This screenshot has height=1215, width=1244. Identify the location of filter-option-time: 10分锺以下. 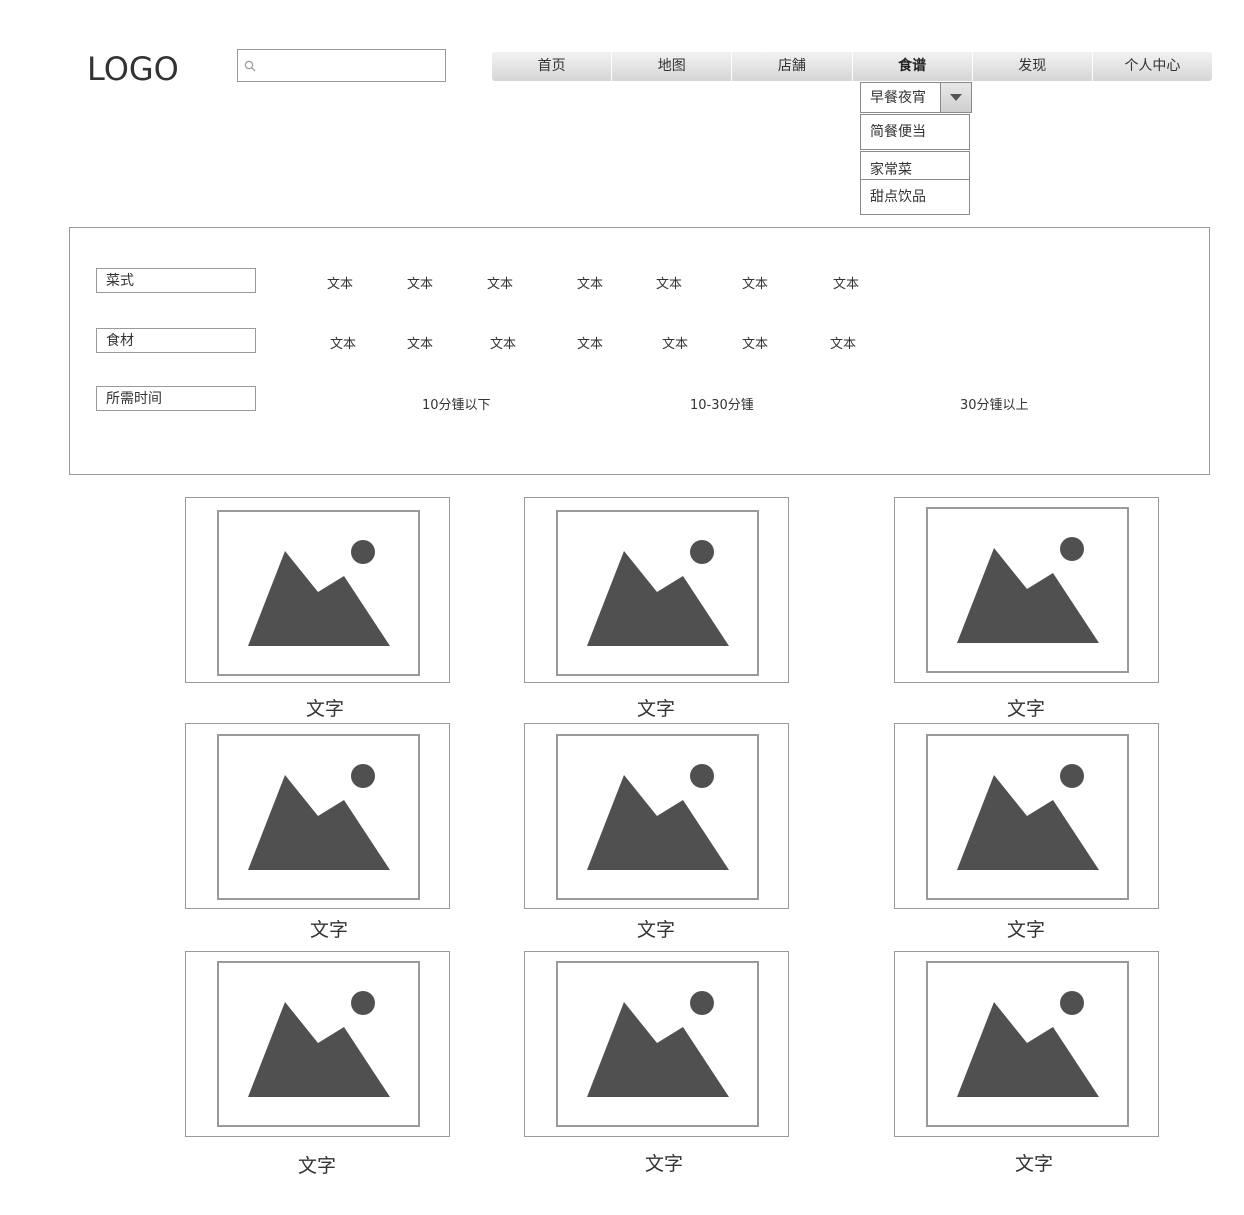
(456, 403).